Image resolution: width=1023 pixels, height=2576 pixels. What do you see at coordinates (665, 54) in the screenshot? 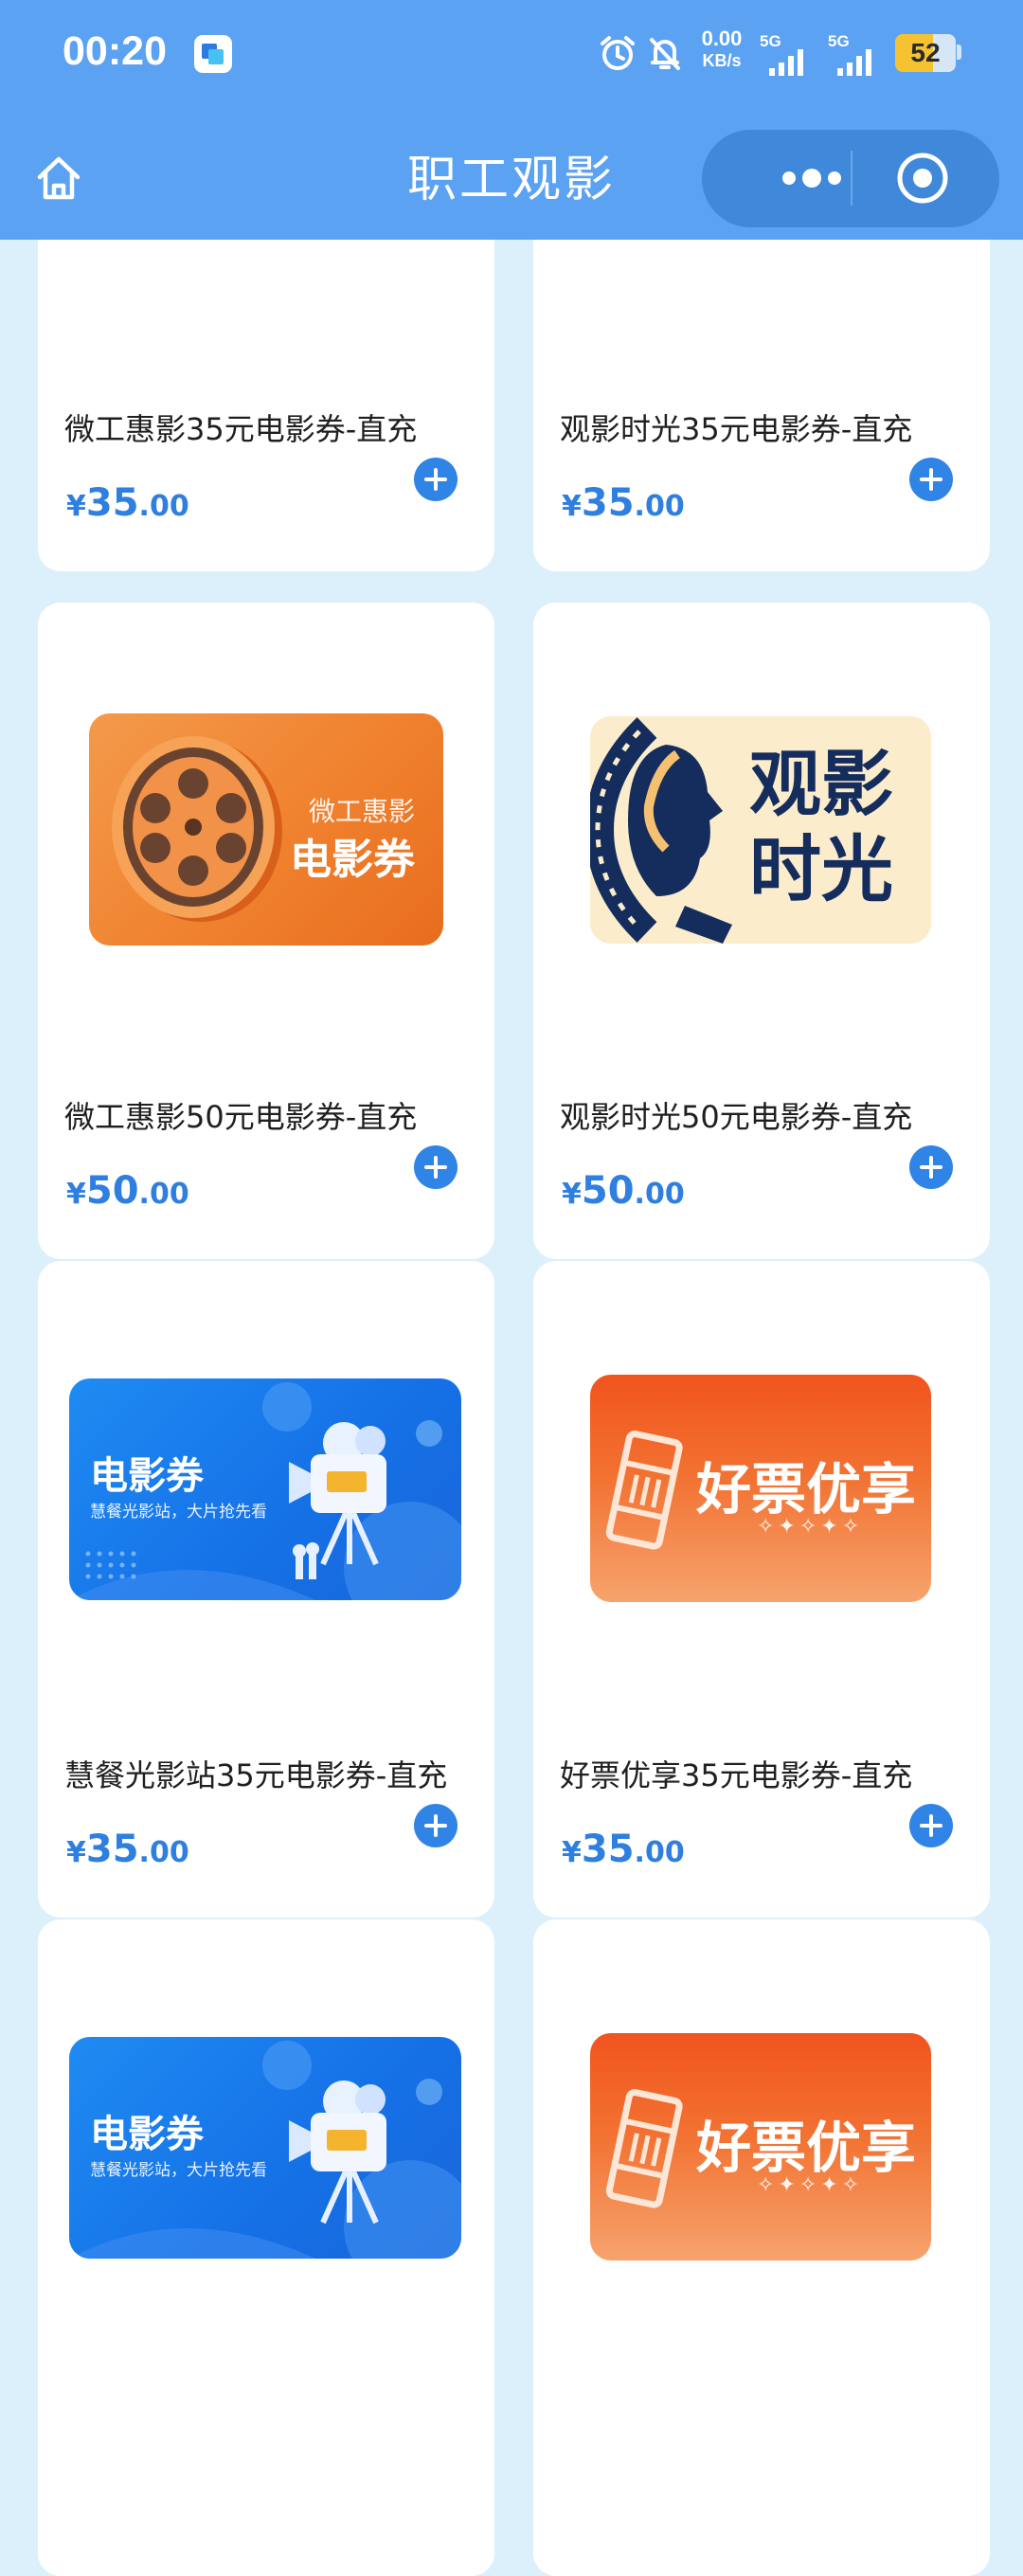
I see `mute-bell-icon` at bounding box center [665, 54].